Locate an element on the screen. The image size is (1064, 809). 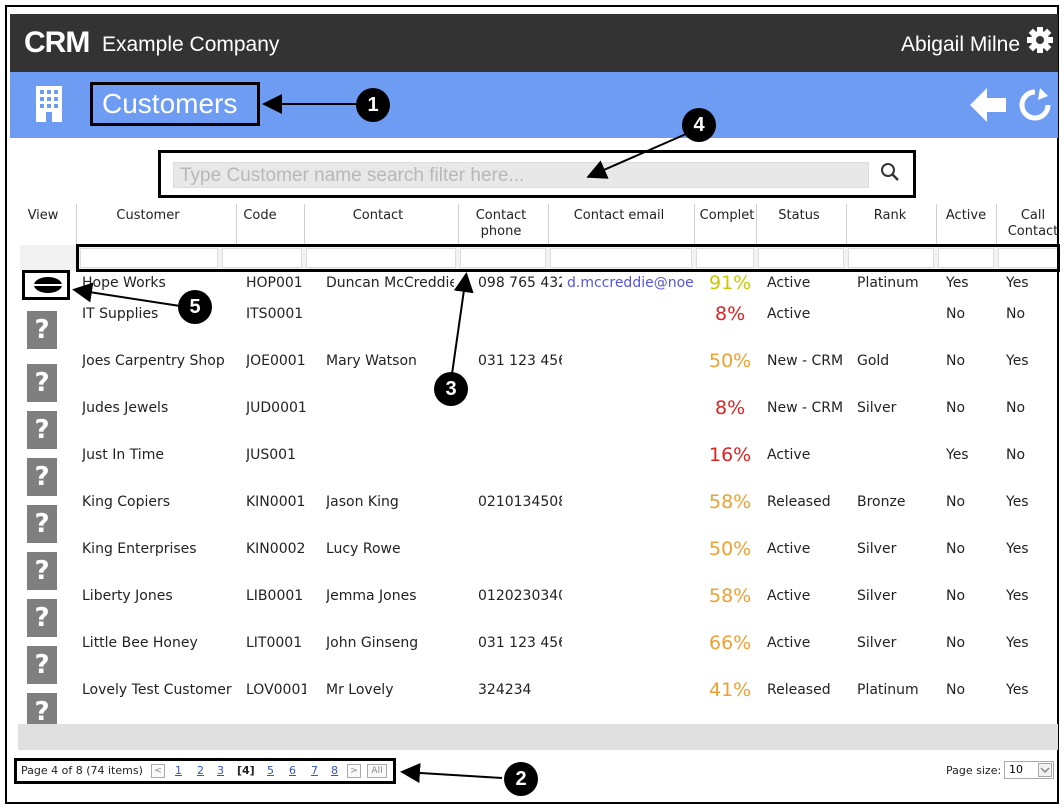
table-row: ? IT Supplies ITS0001 Active No No 8% is located at coordinates (532, 326).